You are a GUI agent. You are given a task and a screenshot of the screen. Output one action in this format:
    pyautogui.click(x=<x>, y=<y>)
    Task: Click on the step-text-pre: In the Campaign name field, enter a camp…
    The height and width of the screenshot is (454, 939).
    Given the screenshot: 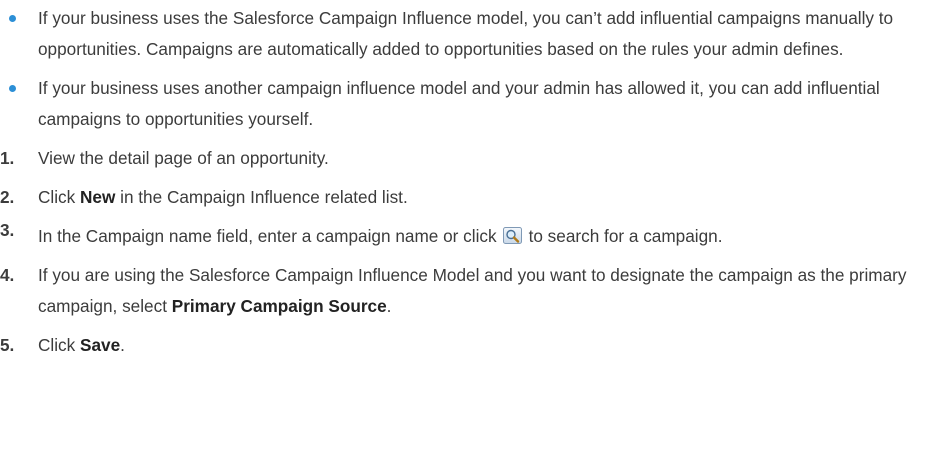 What is the action you would take?
    pyautogui.click(x=267, y=236)
    